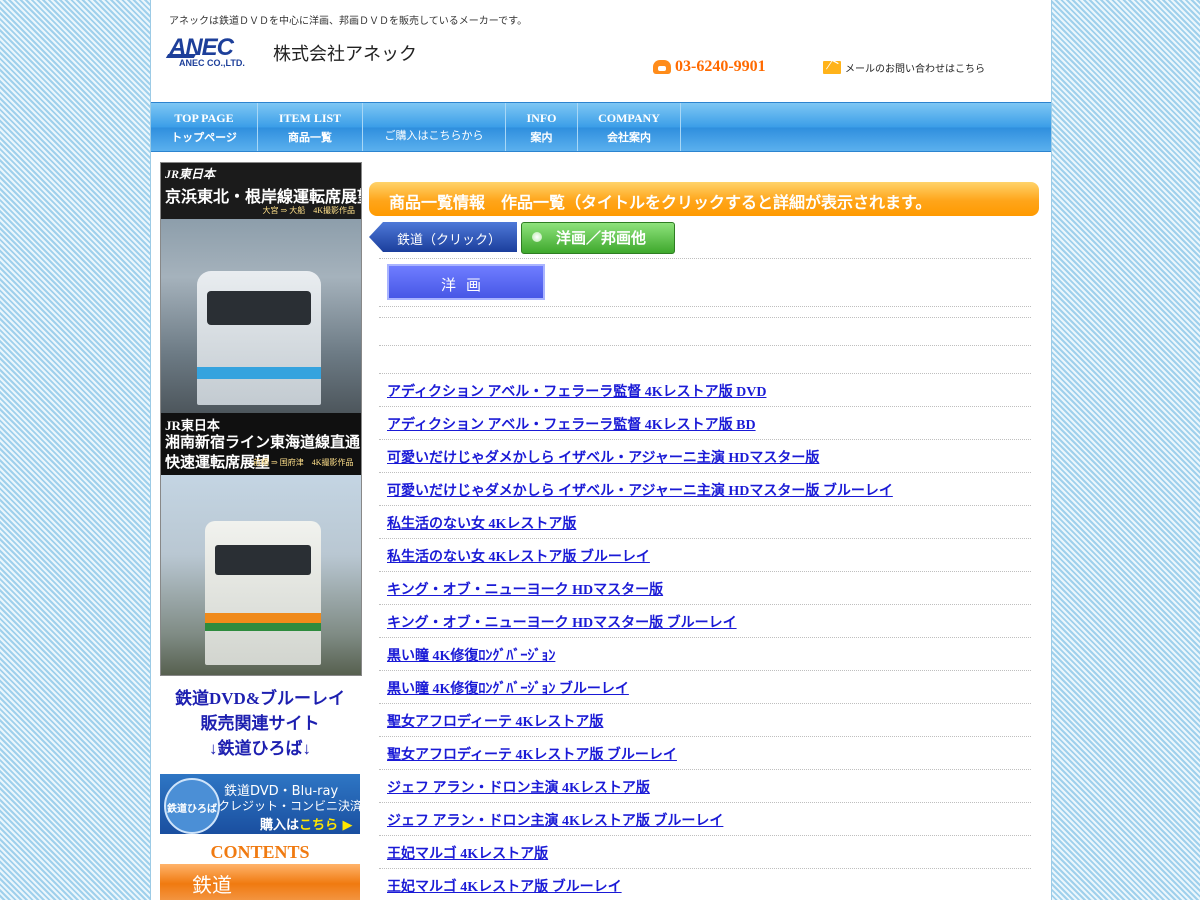 The height and width of the screenshot is (900, 1200). What do you see at coordinates (832, 67) in the screenshot?
I see `mail-icon` at bounding box center [832, 67].